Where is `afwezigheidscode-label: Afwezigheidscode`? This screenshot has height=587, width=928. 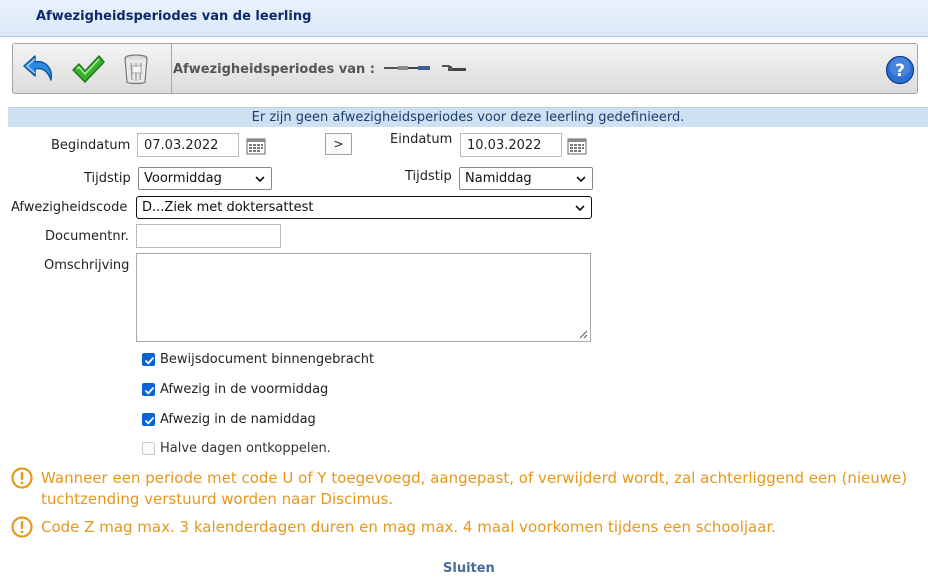
afwezigheidscode-label: Afwezigheidscode is located at coordinates (69, 207).